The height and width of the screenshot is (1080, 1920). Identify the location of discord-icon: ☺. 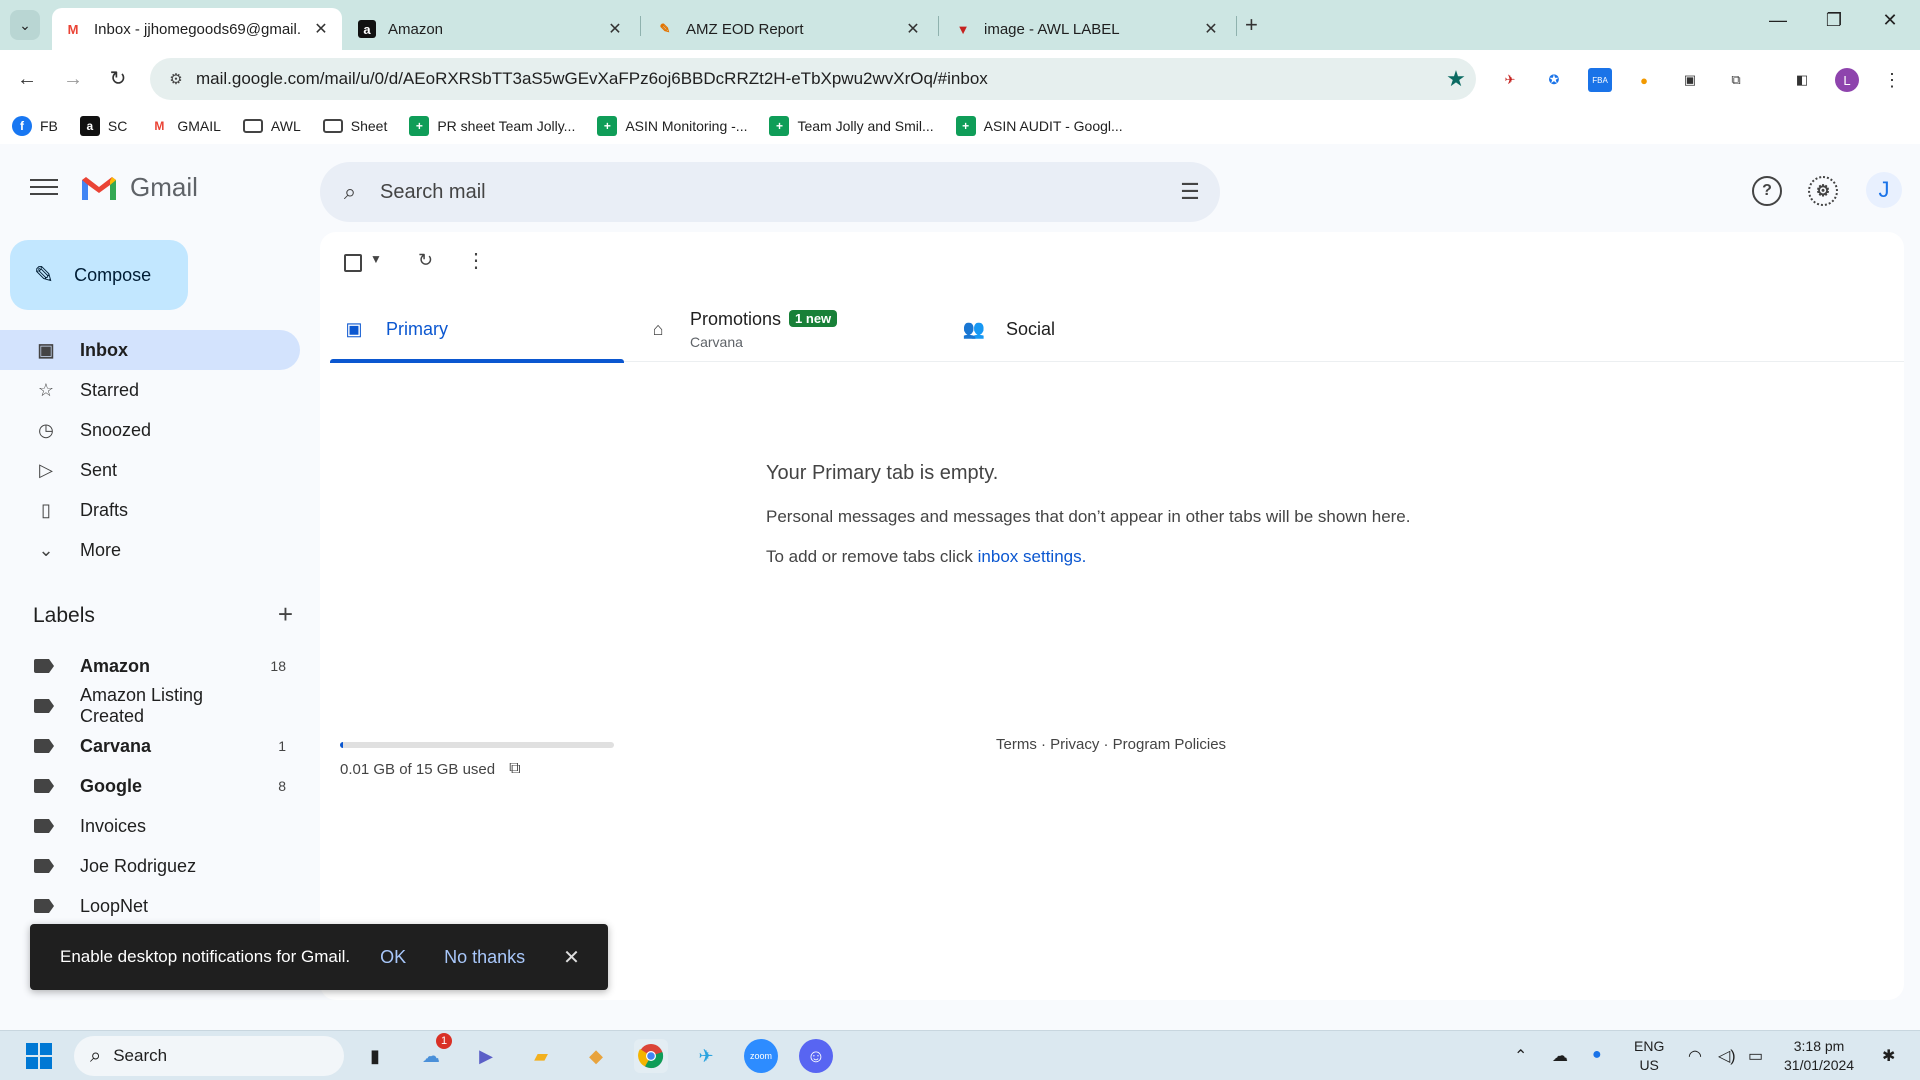
(816, 1056).